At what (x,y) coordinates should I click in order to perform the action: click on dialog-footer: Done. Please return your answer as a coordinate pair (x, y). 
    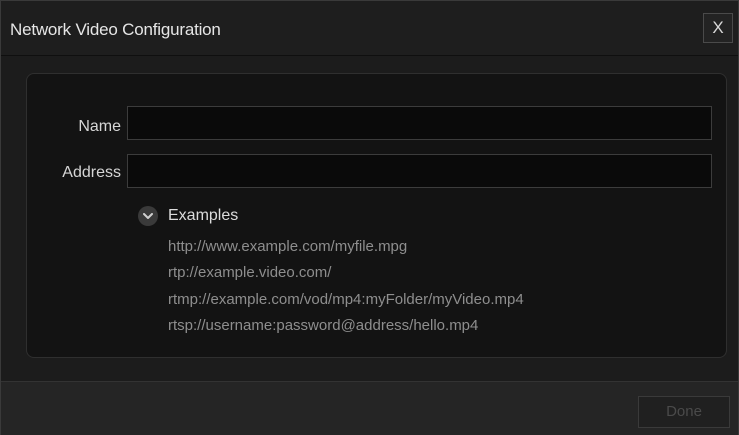
    Looking at the image, I should click on (369, 408).